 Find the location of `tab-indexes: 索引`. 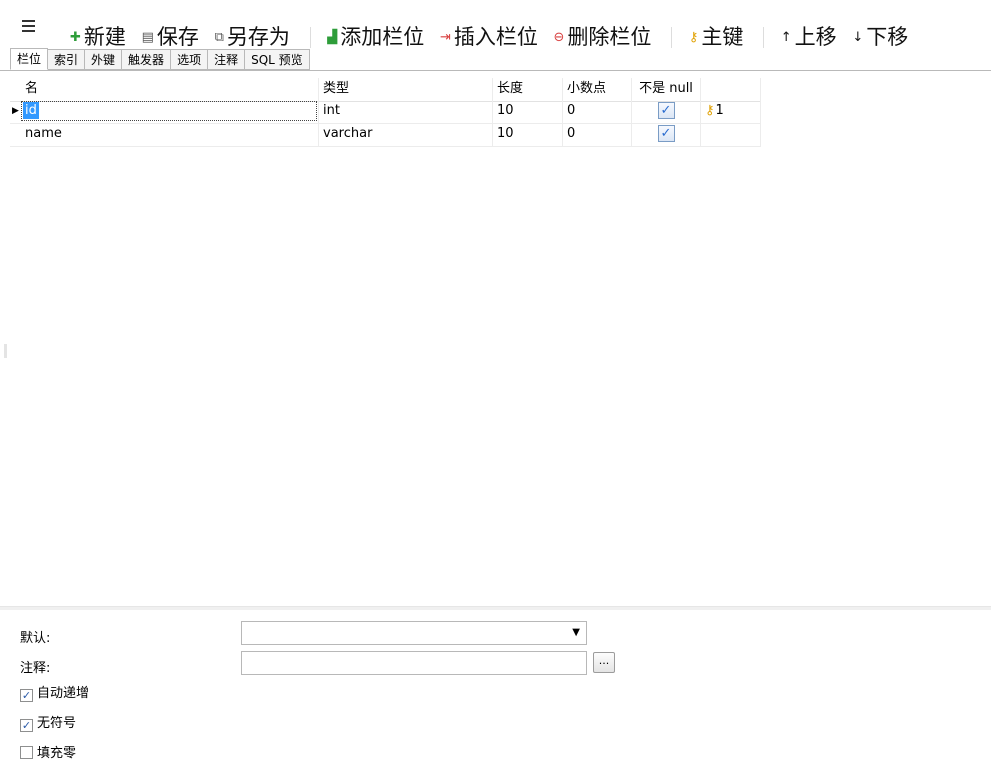

tab-indexes: 索引 is located at coordinates (67, 59).